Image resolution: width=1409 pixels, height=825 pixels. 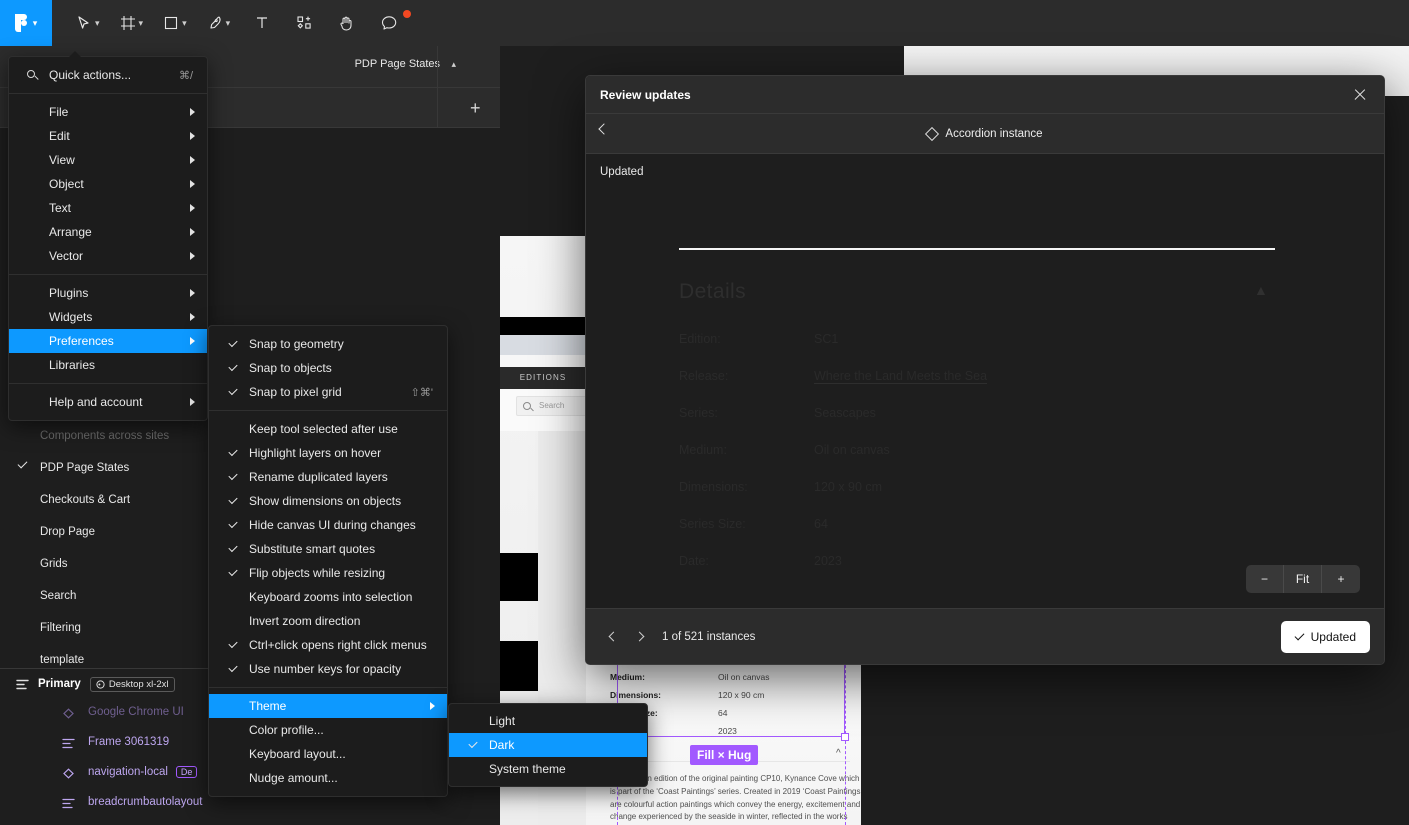 I want to click on hand-tool, so click(x=346, y=23).